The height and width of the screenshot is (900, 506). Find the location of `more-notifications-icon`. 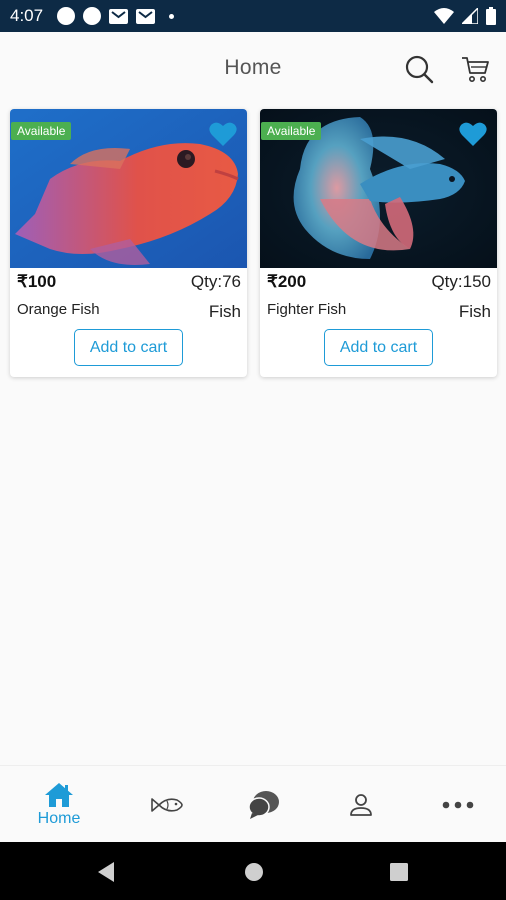

more-notifications-icon is located at coordinates (172, 16).